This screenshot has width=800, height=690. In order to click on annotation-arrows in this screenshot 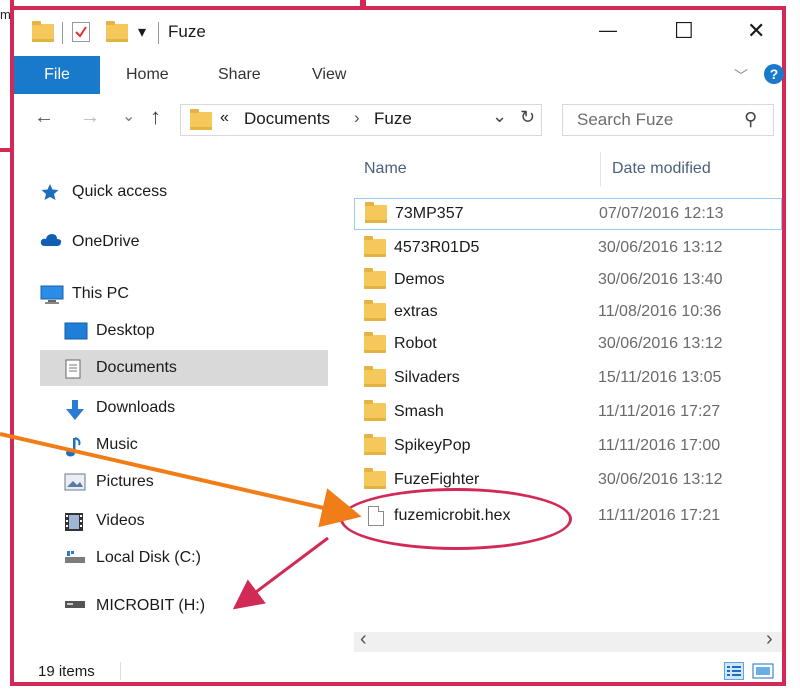, I will do `click(181, 521)`.